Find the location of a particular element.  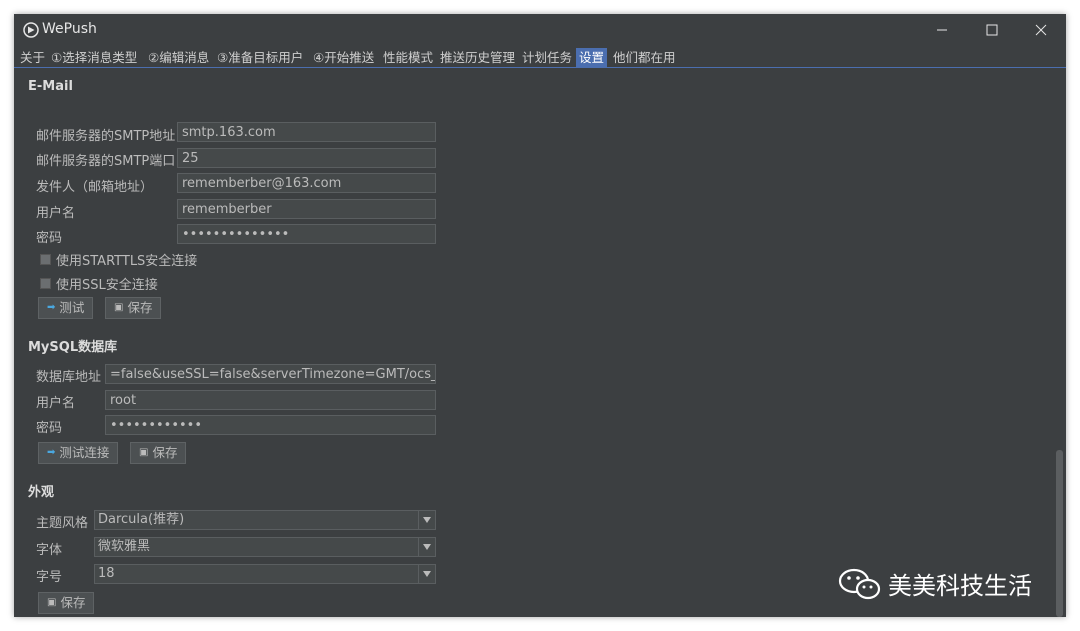

email-username-input: rememberber is located at coordinates (306, 209).